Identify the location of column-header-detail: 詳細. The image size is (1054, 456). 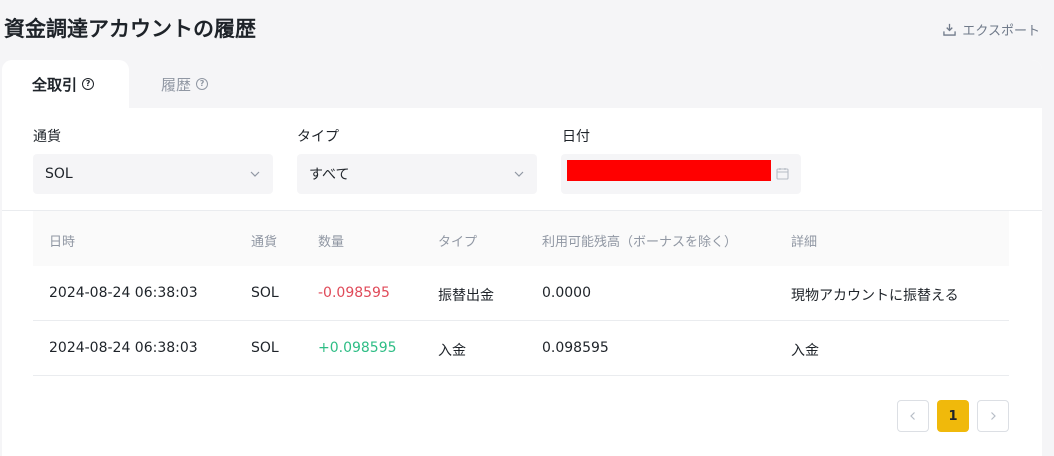
(804, 242).